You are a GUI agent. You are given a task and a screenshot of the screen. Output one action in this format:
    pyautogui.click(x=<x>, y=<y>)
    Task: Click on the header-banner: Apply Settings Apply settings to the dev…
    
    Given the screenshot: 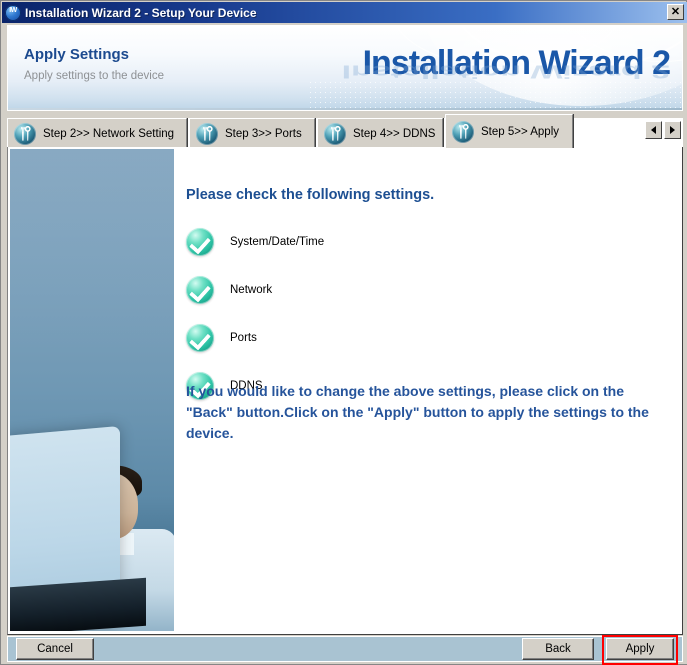 What is the action you would take?
    pyautogui.click(x=345, y=68)
    